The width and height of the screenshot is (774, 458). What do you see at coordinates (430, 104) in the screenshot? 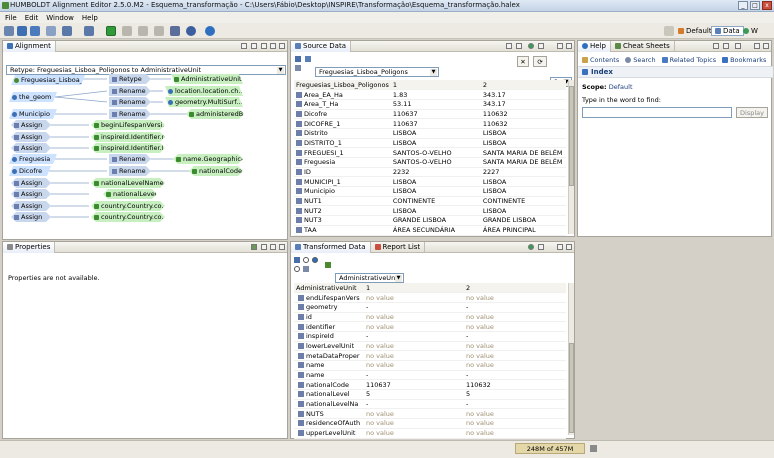
I see `table-row: Area_T_Ha 53.11 343.17` at bounding box center [430, 104].